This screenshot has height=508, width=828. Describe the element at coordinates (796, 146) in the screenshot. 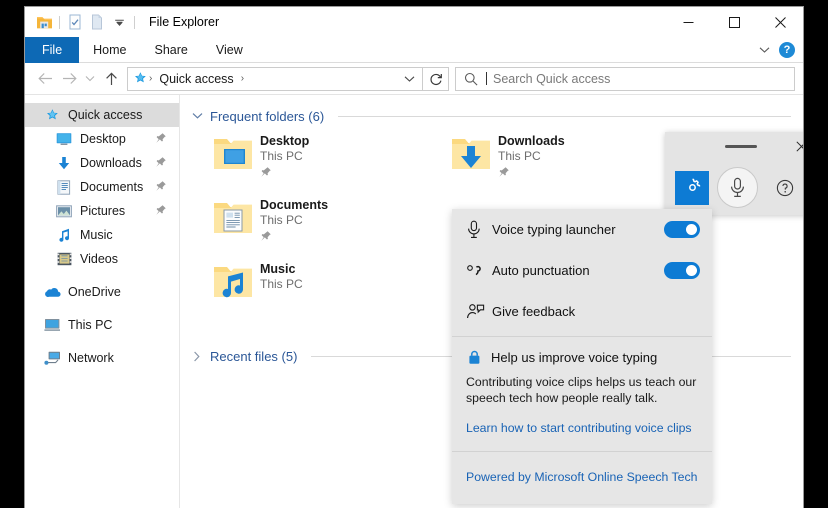

I see `close-icon` at that location.